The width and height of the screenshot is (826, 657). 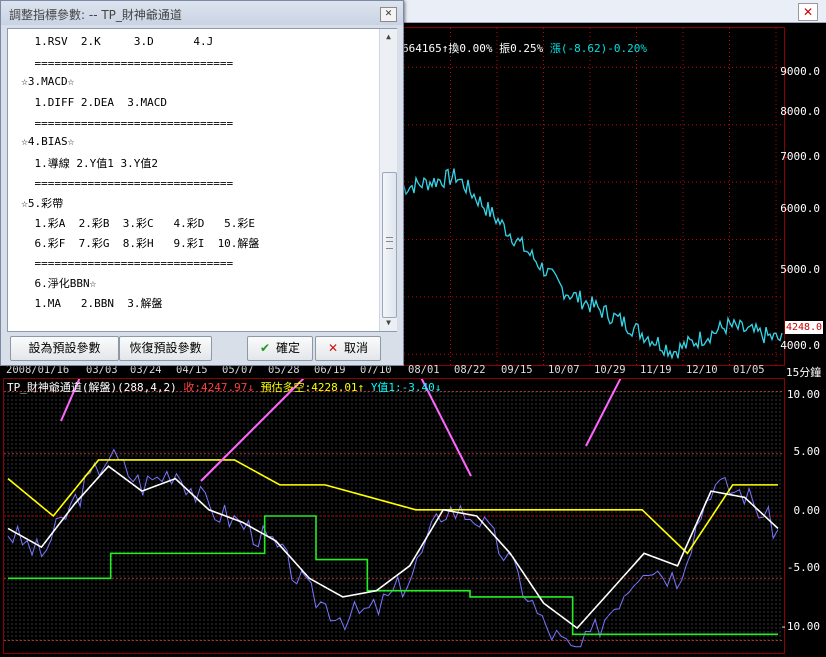 What do you see at coordinates (64, 348) in the screenshot?
I see `set-default-button: 設為預設參數` at bounding box center [64, 348].